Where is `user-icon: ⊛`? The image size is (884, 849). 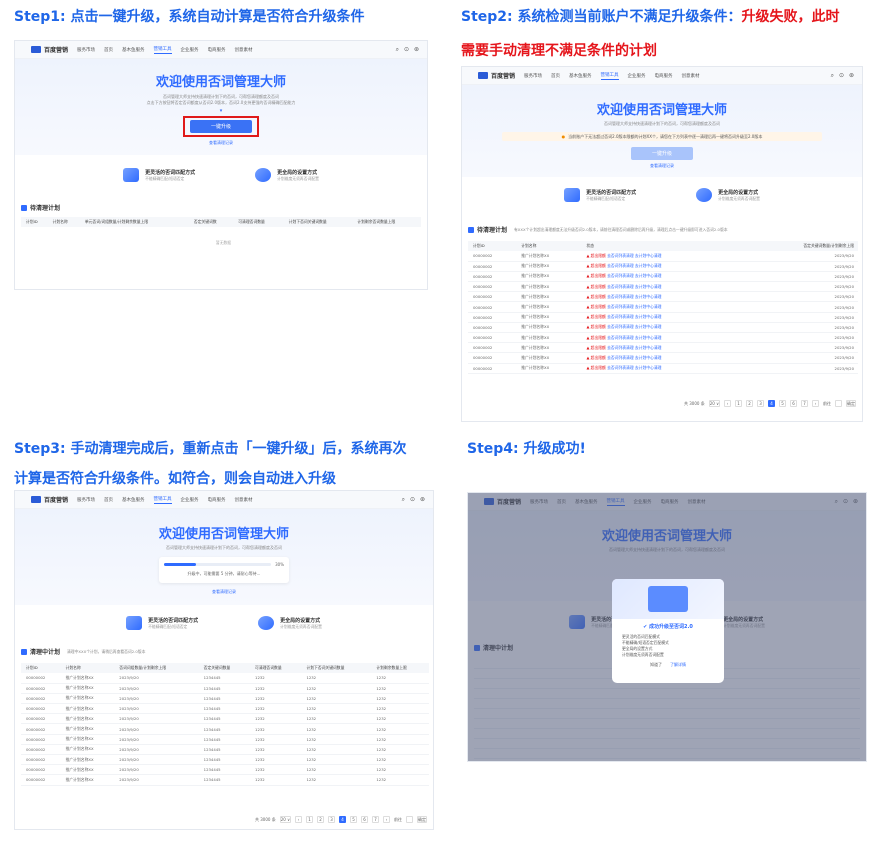
user-icon: ⊛ is located at coordinates (416, 50).